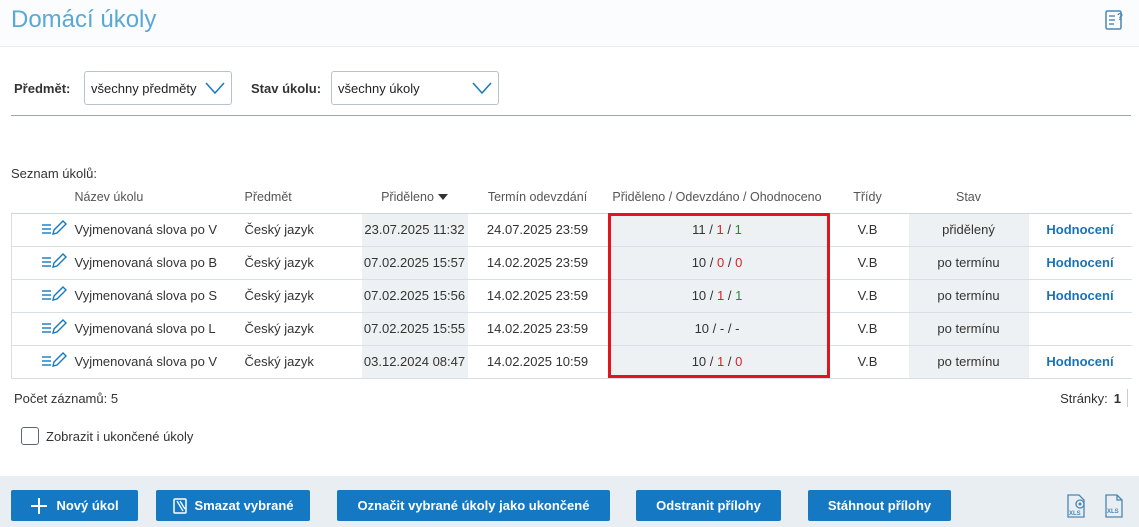 The image size is (1139, 527). Describe the element at coordinates (155, 197) in the screenshot. I see `col-name: Název úkolu` at that location.